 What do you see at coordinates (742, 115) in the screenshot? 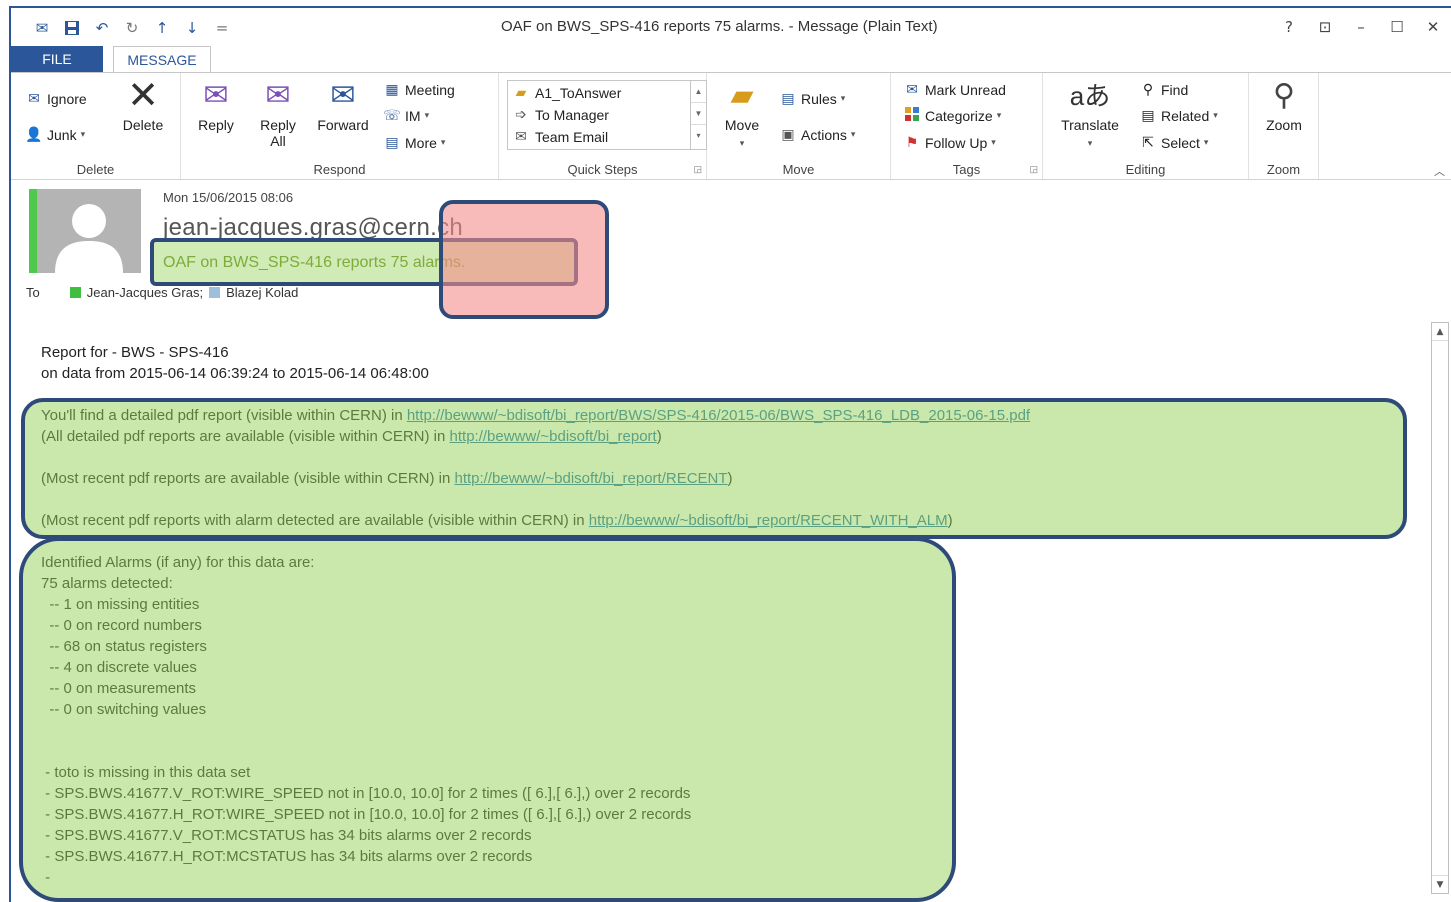
I see `move-button: ▰ Move ▾` at bounding box center [742, 115].